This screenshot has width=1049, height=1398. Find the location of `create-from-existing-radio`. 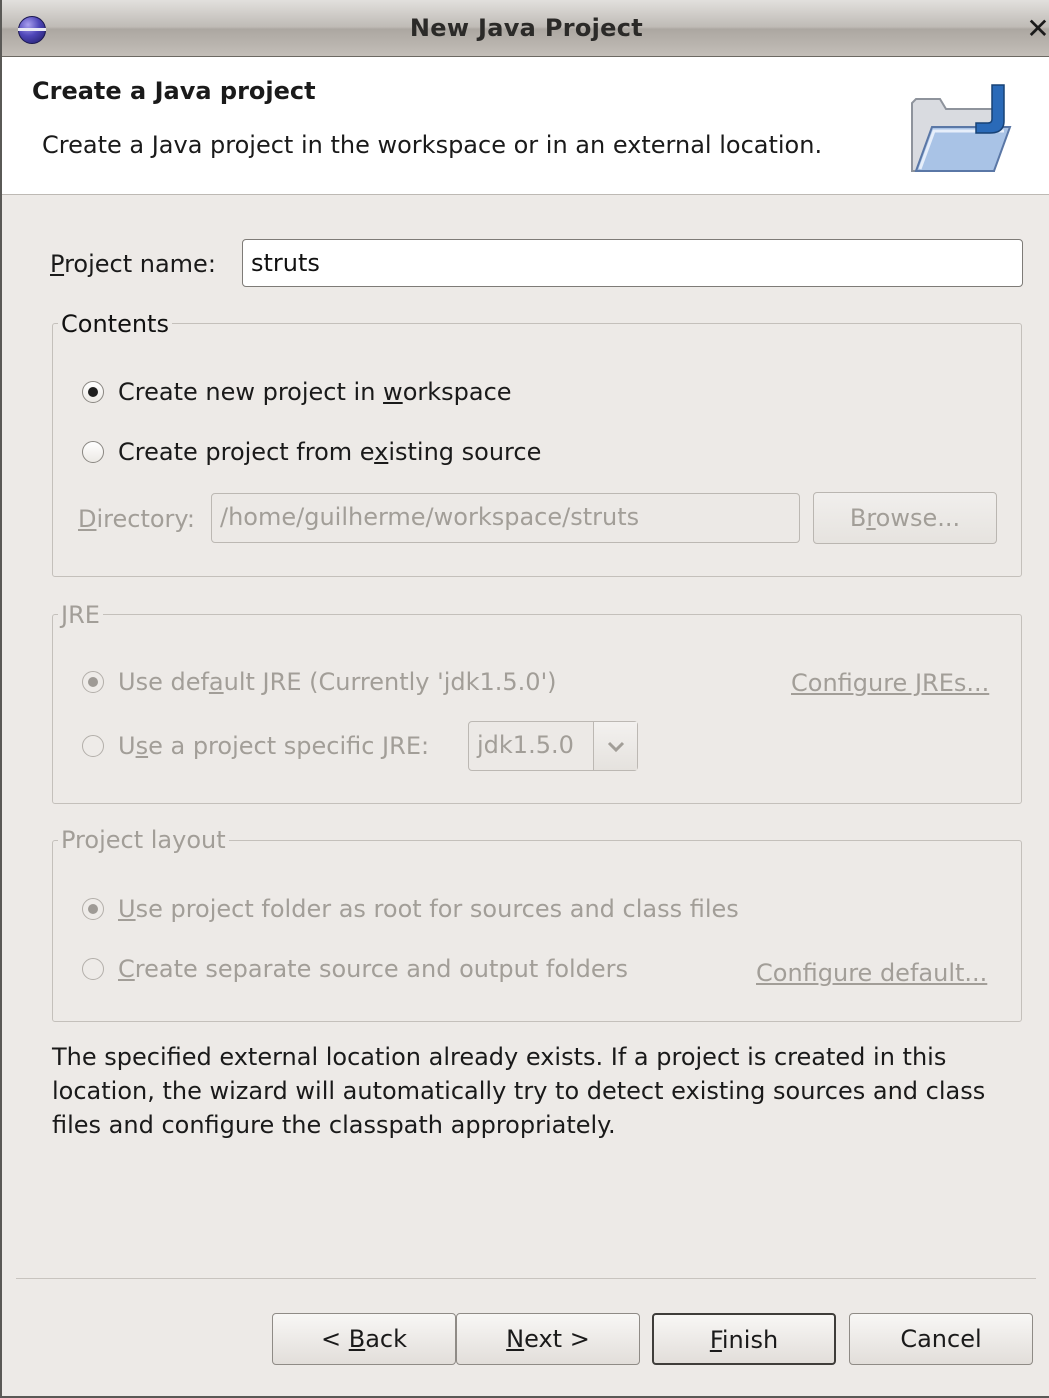

create-from-existing-radio is located at coordinates (93, 452).